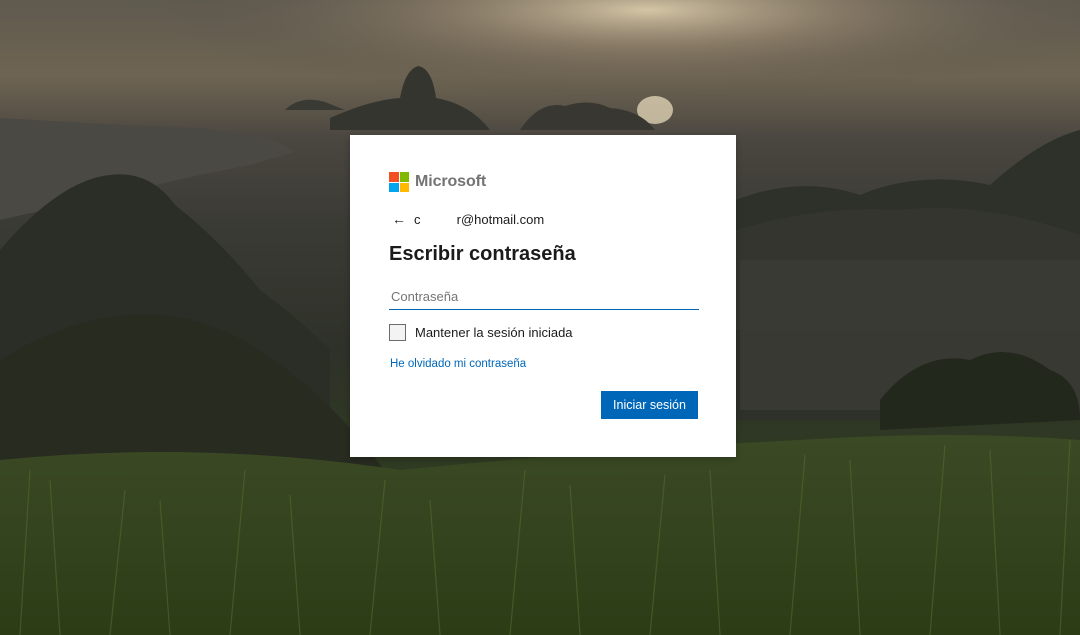 The width and height of the screenshot is (1080, 635). I want to click on account-email: c r@hotmail.com, so click(479, 219).